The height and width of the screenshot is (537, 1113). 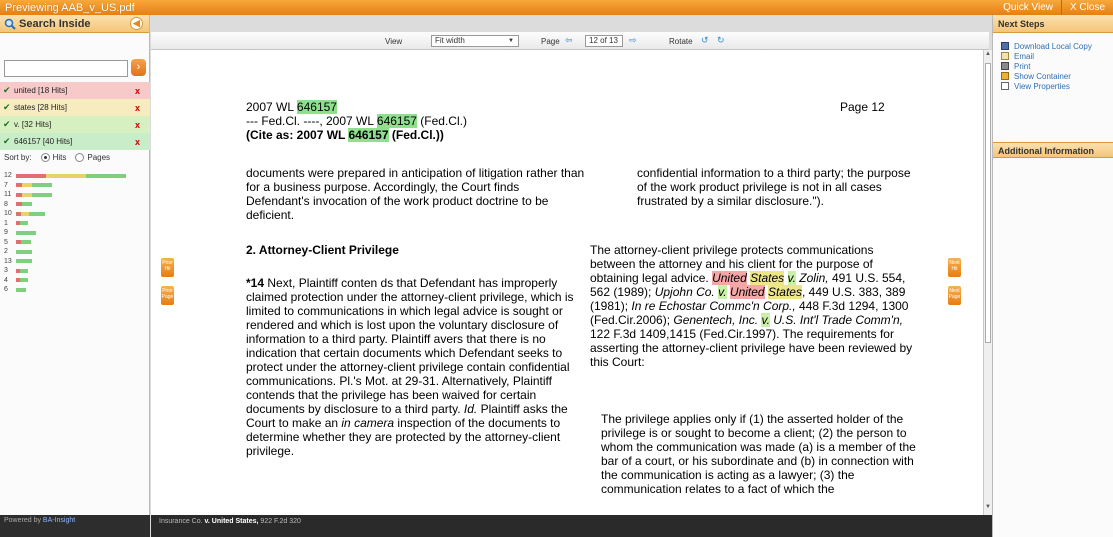 I want to click on next-page-button: Next Page, so click(x=954, y=295).